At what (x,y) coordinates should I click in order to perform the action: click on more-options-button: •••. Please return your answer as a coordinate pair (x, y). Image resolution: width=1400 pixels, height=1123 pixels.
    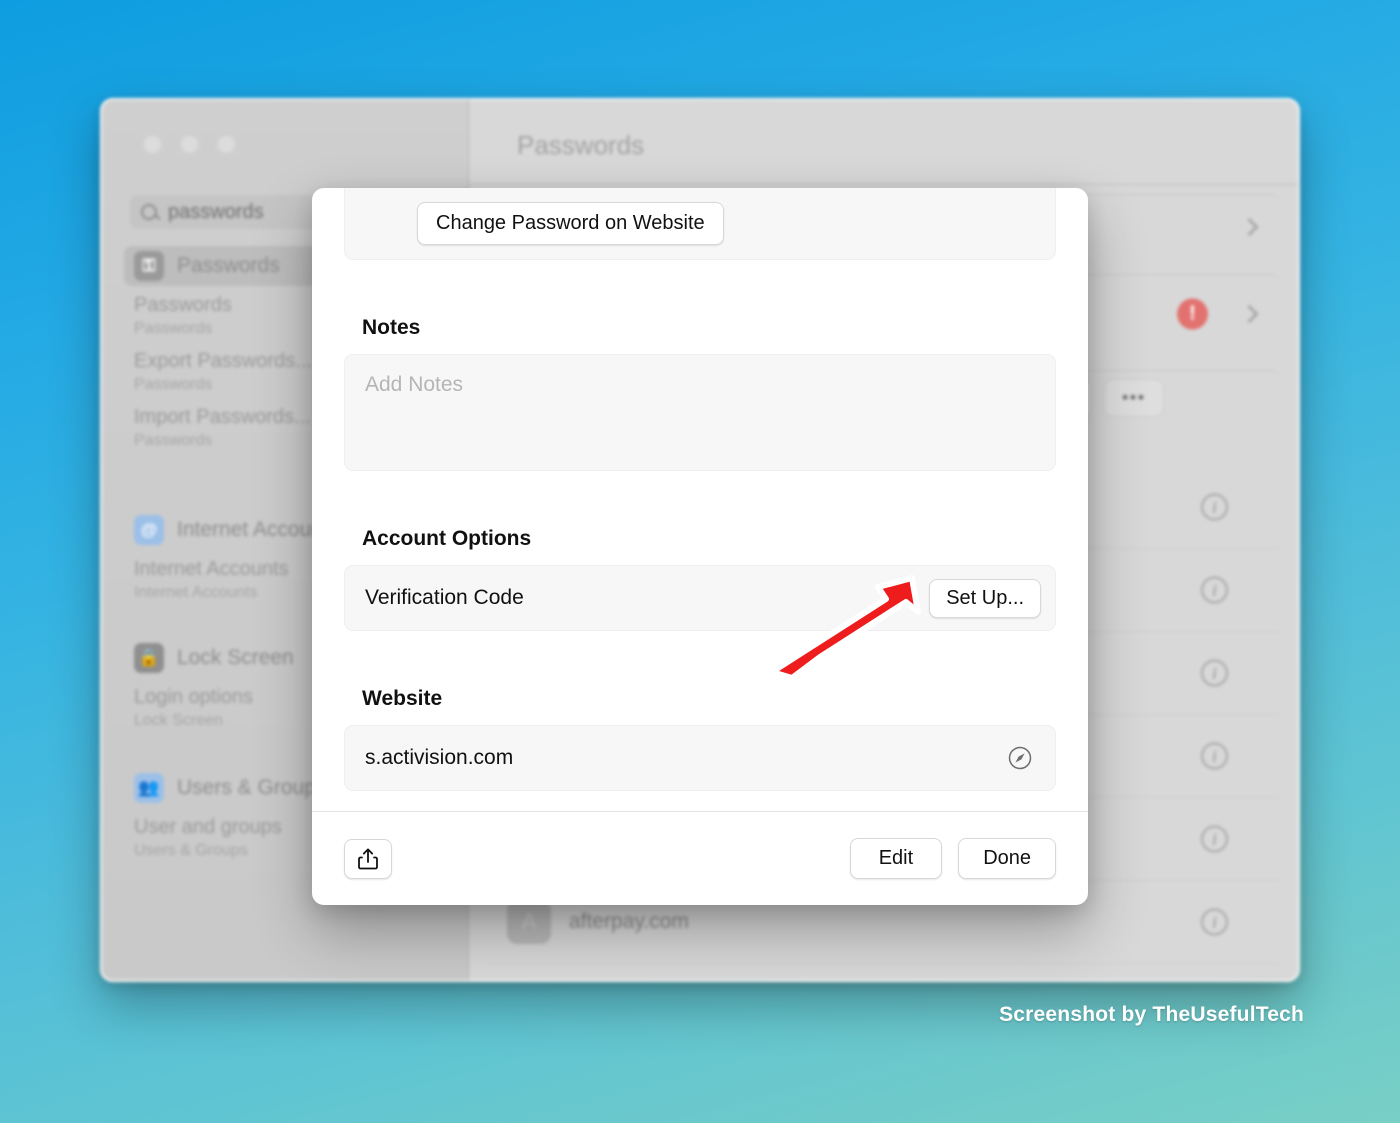
    Looking at the image, I should click on (1134, 398).